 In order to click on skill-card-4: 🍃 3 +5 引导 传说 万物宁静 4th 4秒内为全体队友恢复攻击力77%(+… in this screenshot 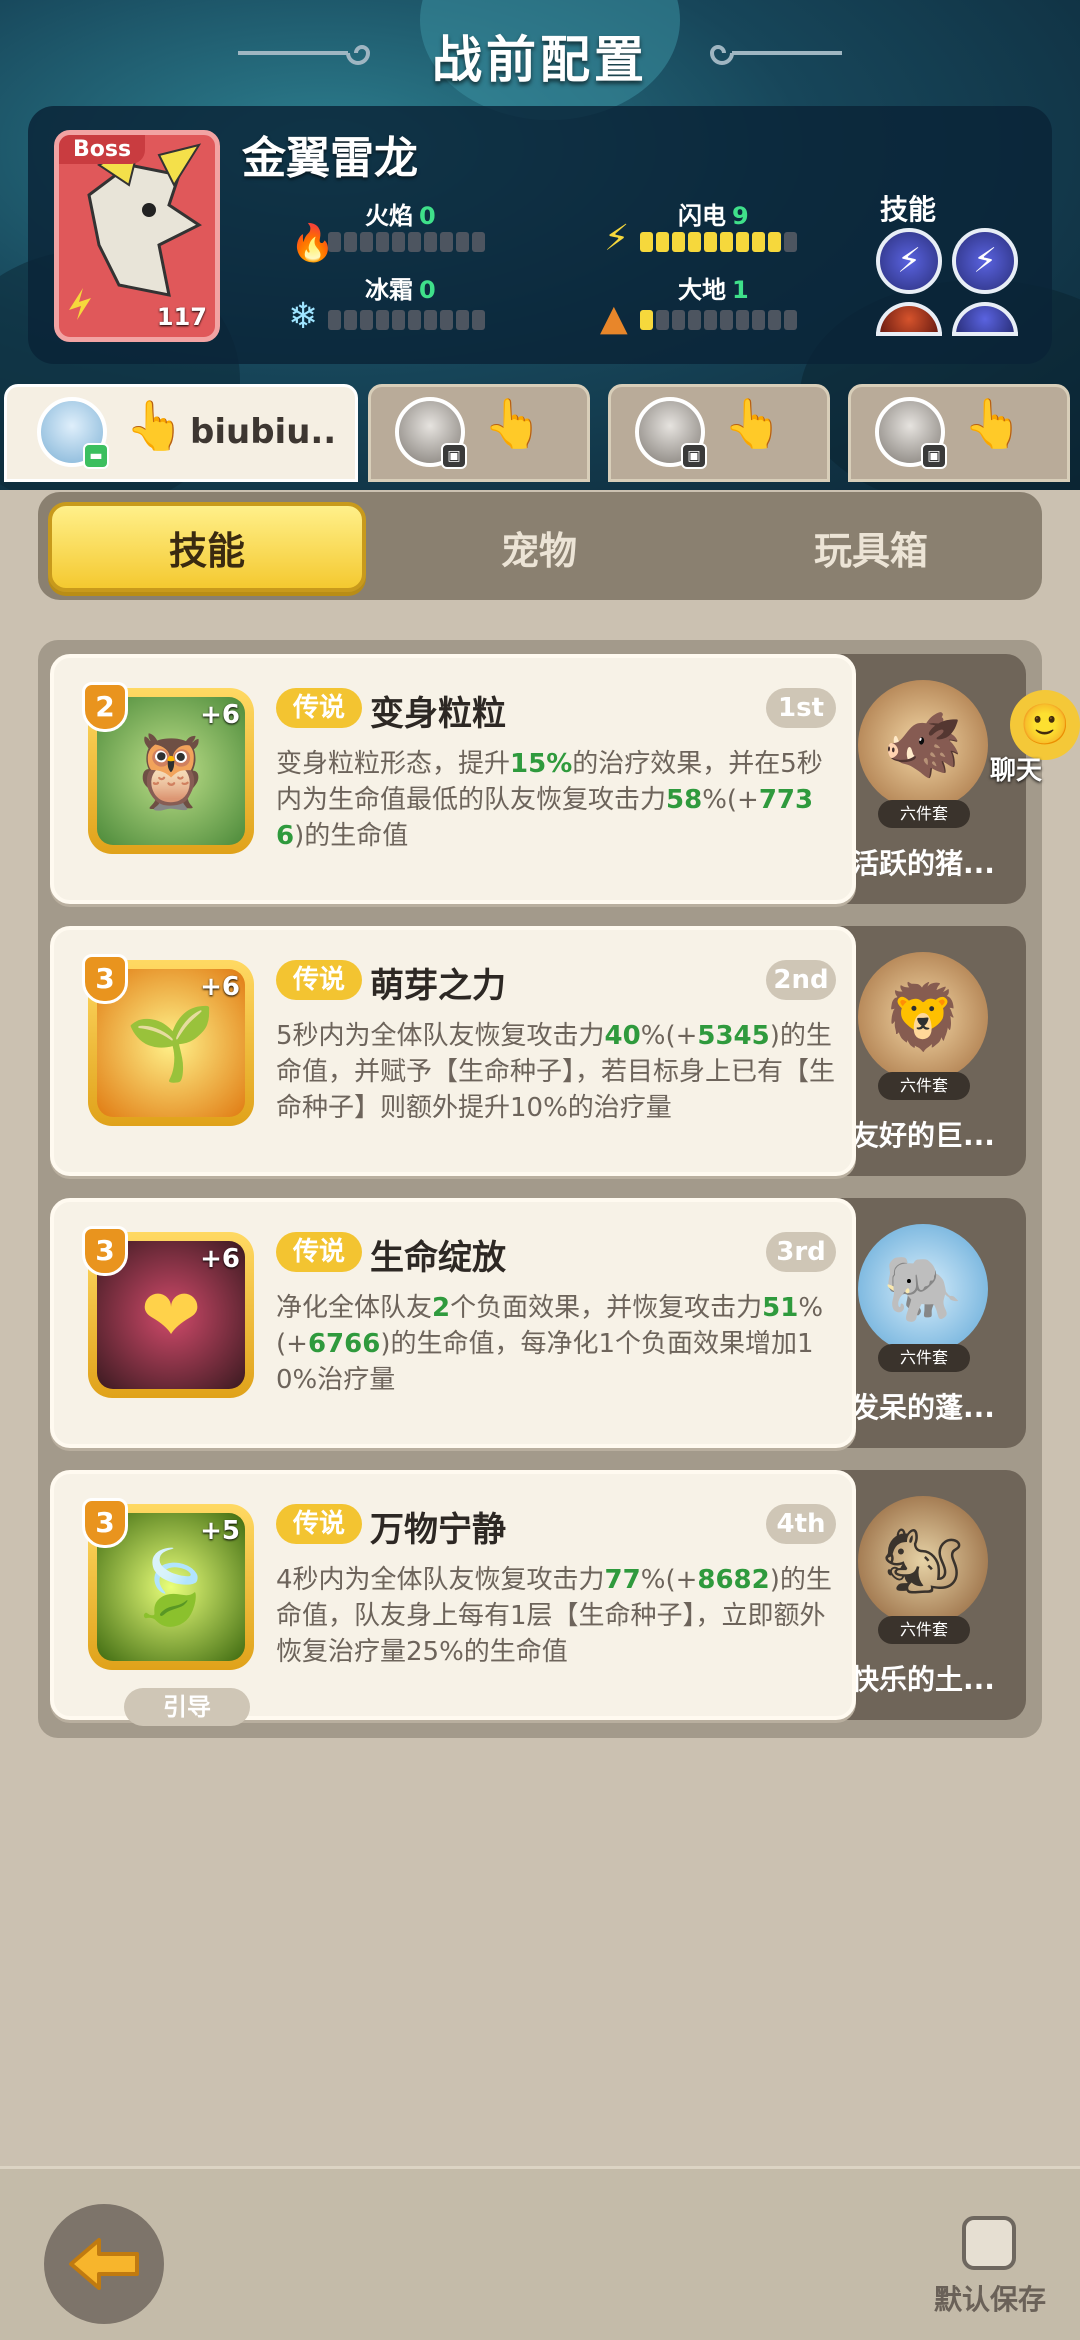, I will do `click(453, 1598)`.